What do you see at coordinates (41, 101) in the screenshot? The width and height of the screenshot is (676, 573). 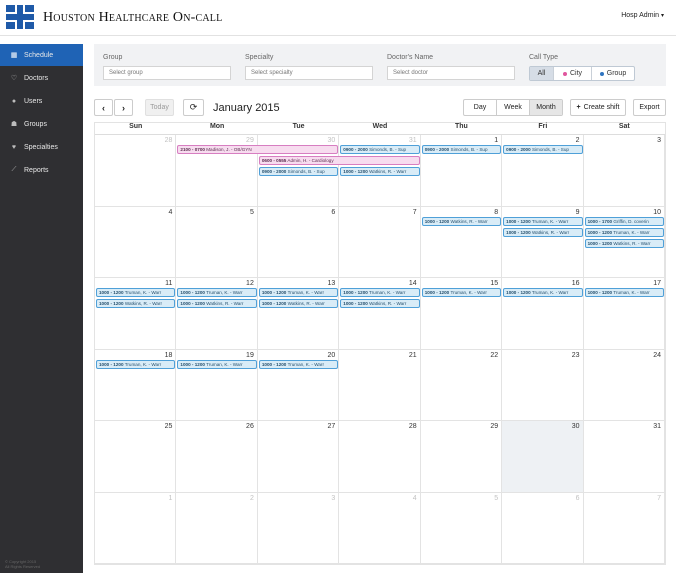 I see `sidebar-item-users: ● Users` at bounding box center [41, 101].